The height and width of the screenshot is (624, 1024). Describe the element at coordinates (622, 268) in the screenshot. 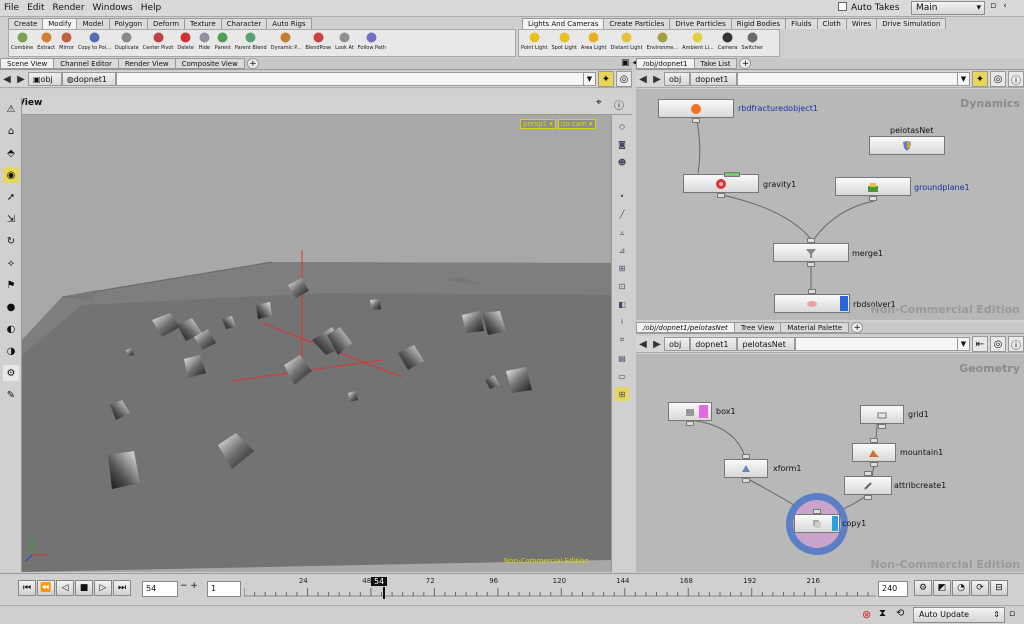

I see `grid-icon: ⊞` at that location.